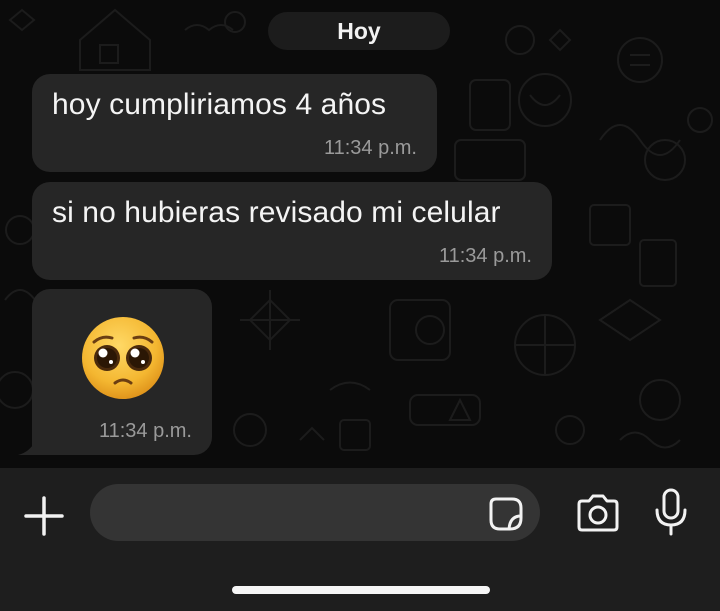  Describe the element at coordinates (234, 123) in the screenshot. I see `message-bubble: hoy cumpliriamos 4 años 11:34 p.m.` at that location.